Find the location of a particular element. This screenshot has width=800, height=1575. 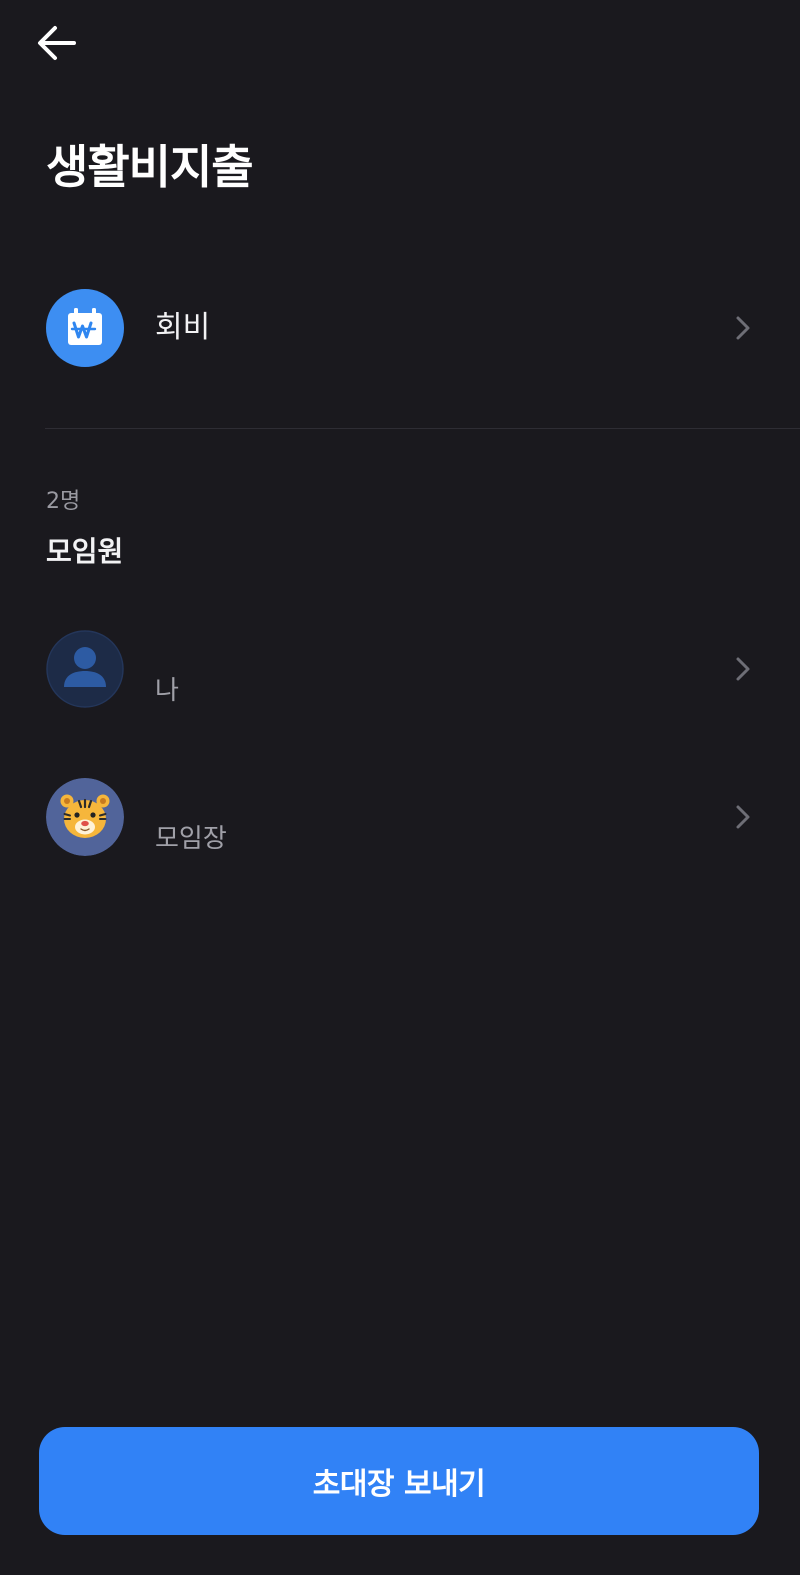

fee-label: 회비 is located at coordinates (183, 327).